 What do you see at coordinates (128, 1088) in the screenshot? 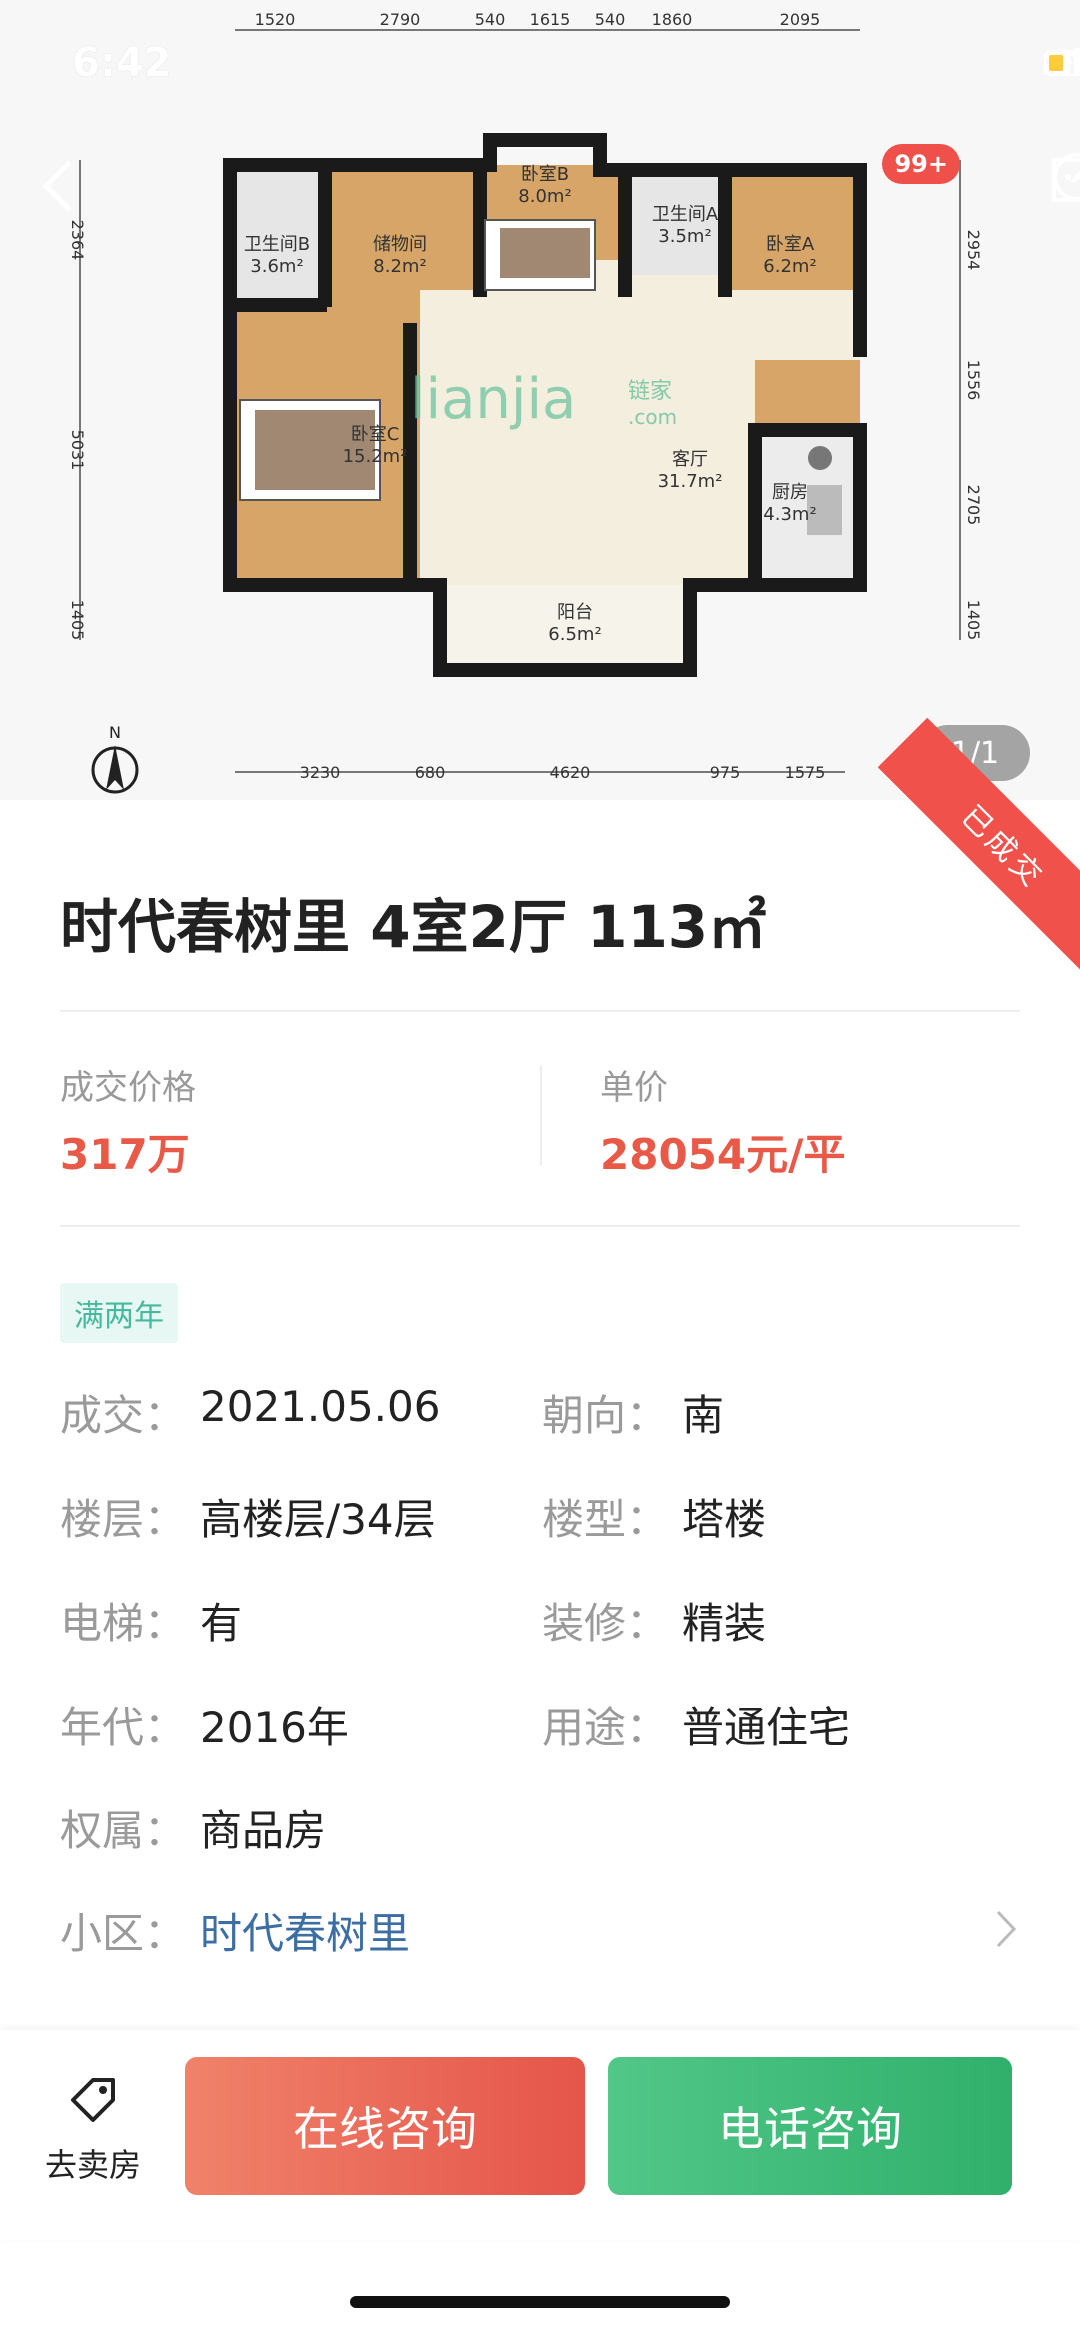
I see `deal-price-label: 成交价格` at bounding box center [128, 1088].